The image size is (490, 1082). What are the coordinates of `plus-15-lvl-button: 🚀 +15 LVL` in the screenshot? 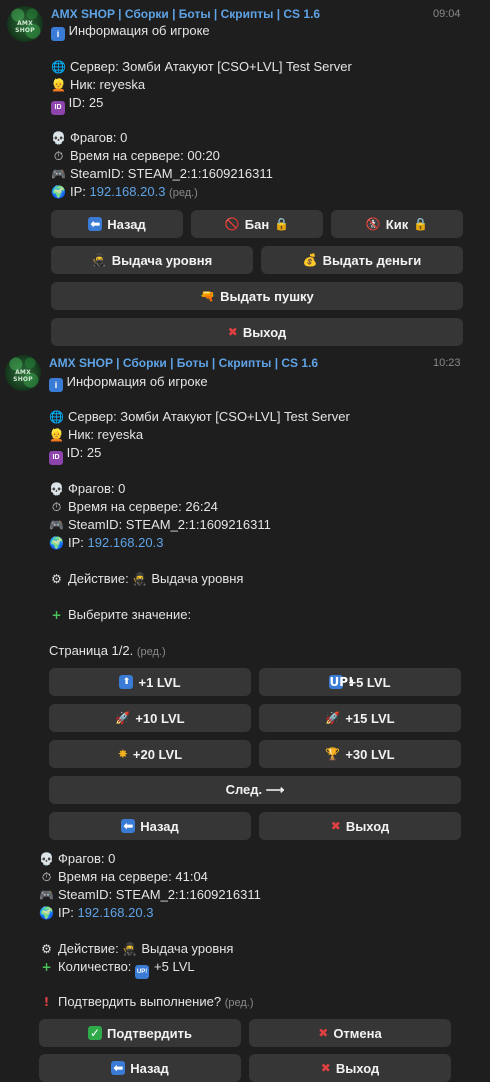 It's located at (360, 718).